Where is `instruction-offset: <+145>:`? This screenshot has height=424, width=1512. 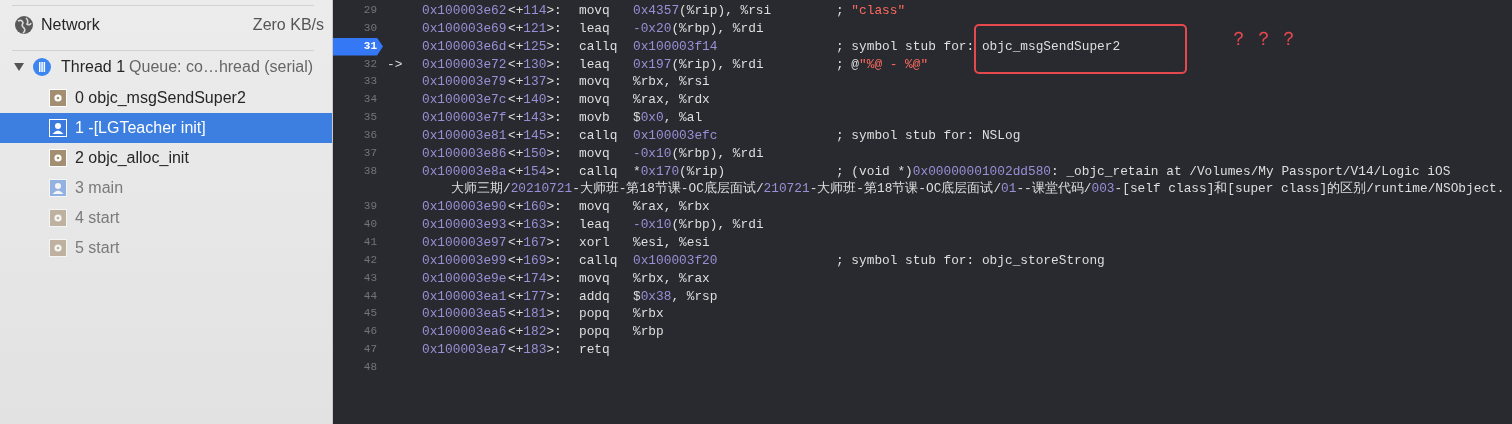
instruction-offset: <+145>: is located at coordinates (535, 135).